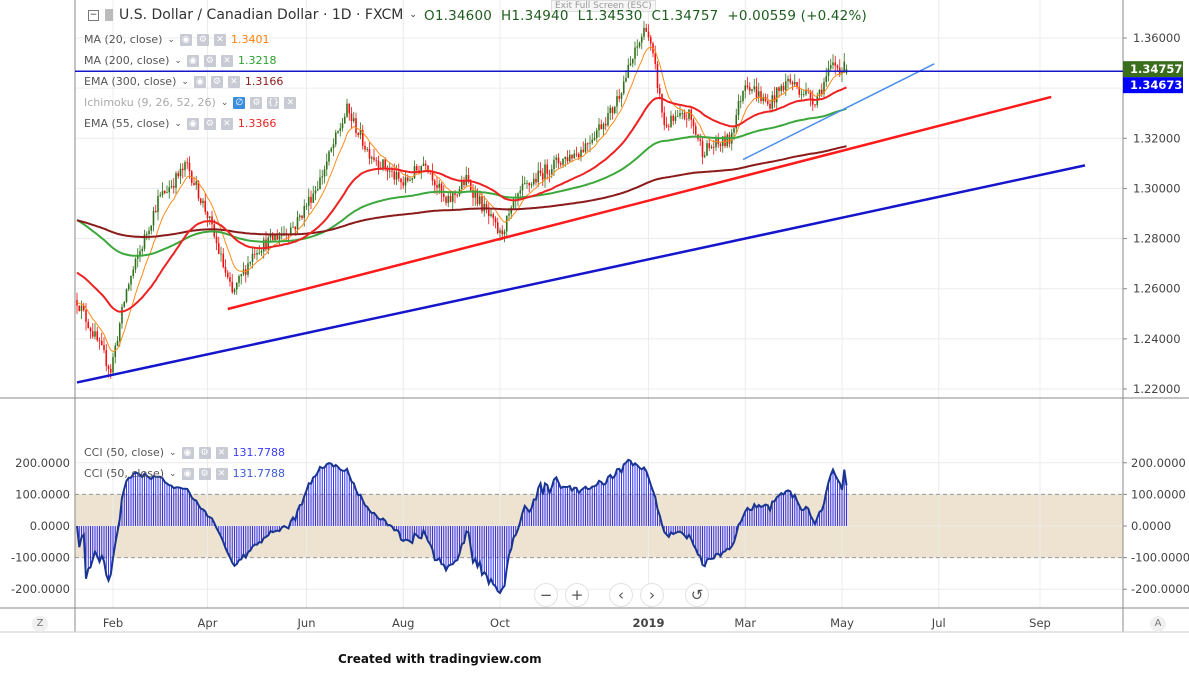  What do you see at coordinates (150, 102) in the screenshot?
I see `indicator-label: Ichimoku (9, 26, 52, 26)` at bounding box center [150, 102].